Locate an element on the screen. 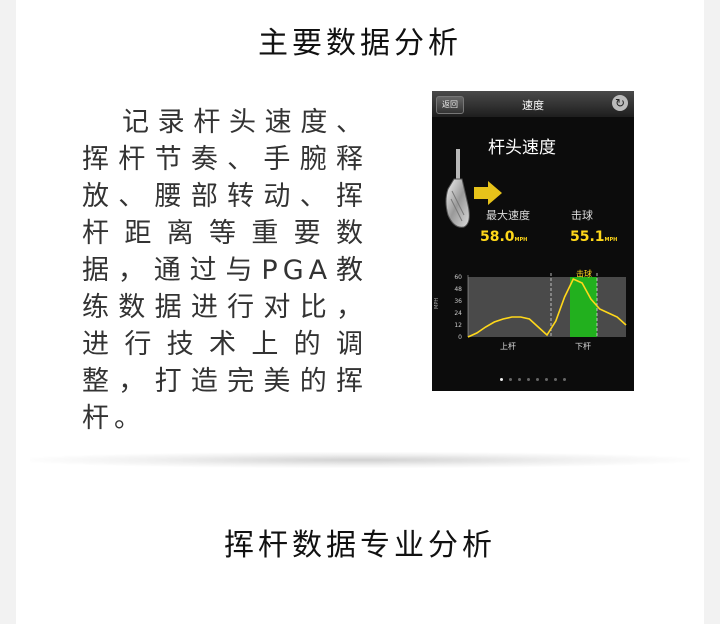 The height and width of the screenshot is (624, 720). x-label-downswing: 下杆 is located at coordinates (583, 346).